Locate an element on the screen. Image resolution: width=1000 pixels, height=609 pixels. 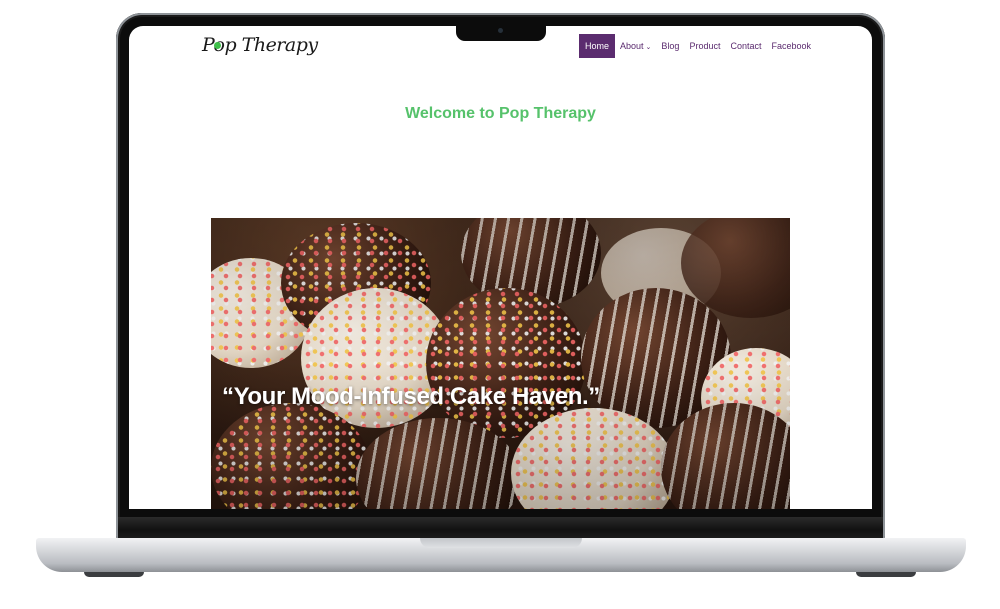
nav-item-contact: Contact is located at coordinates (745, 46).